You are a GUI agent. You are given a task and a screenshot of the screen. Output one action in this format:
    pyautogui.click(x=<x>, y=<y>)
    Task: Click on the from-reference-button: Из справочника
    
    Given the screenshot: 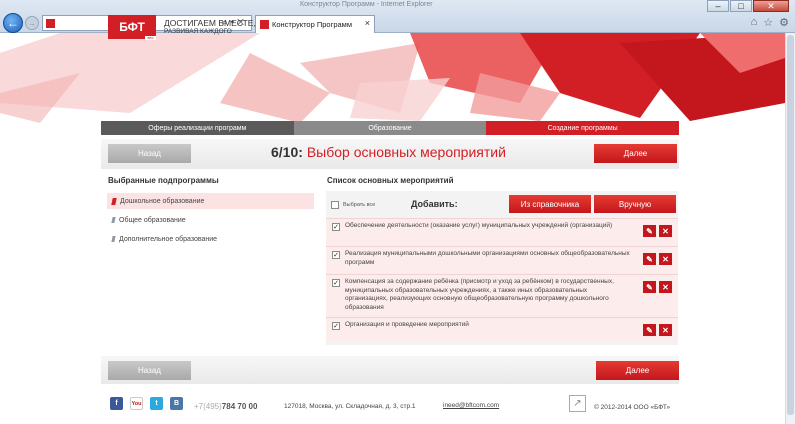 What is the action you would take?
    pyautogui.click(x=550, y=204)
    